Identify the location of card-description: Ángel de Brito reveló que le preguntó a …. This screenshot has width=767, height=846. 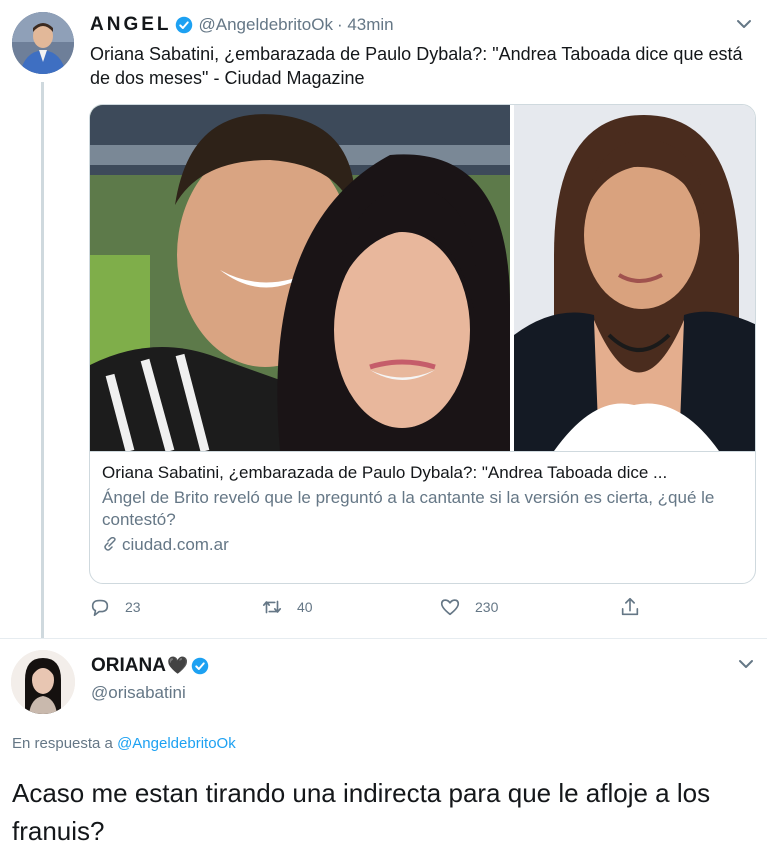
(408, 508).